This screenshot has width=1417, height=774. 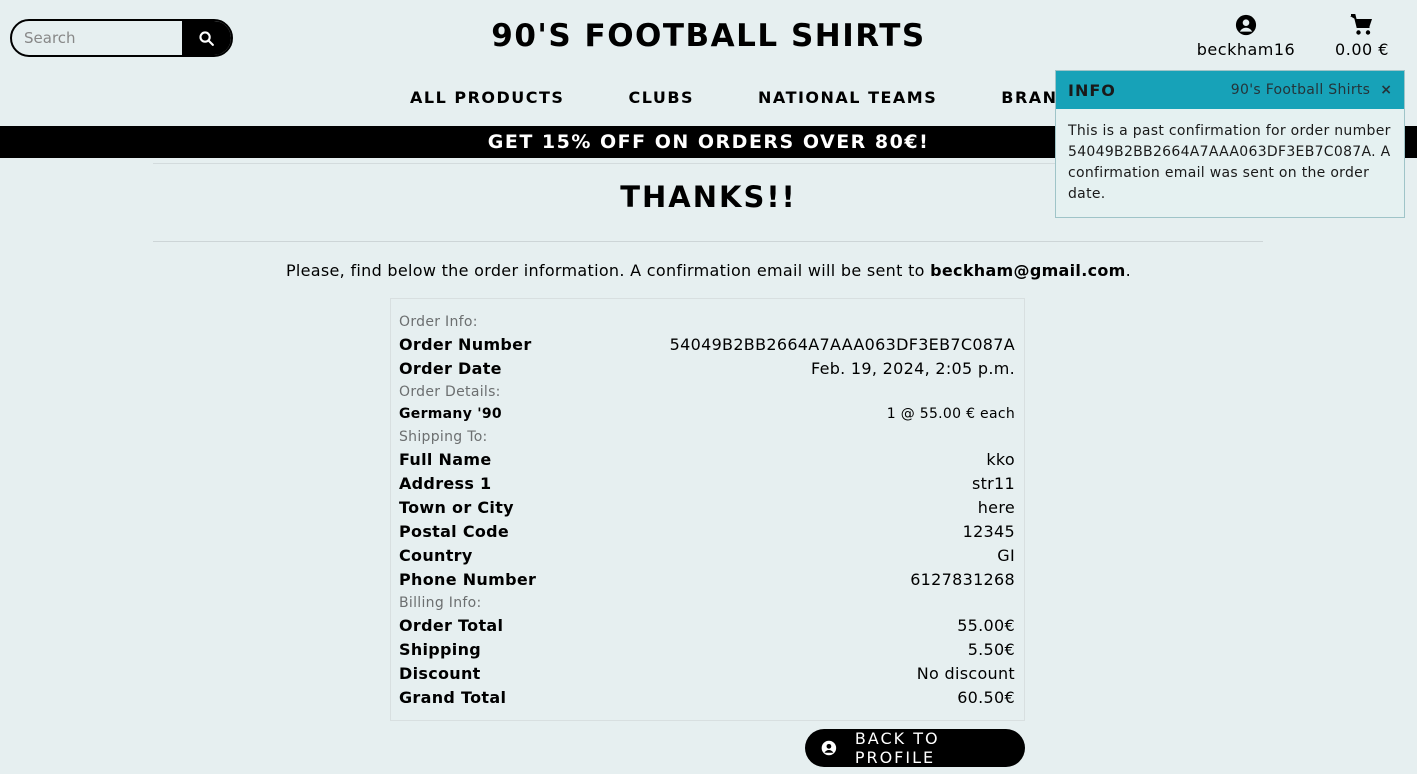 I want to click on shopping-cart-icon, so click(x=1361, y=24).